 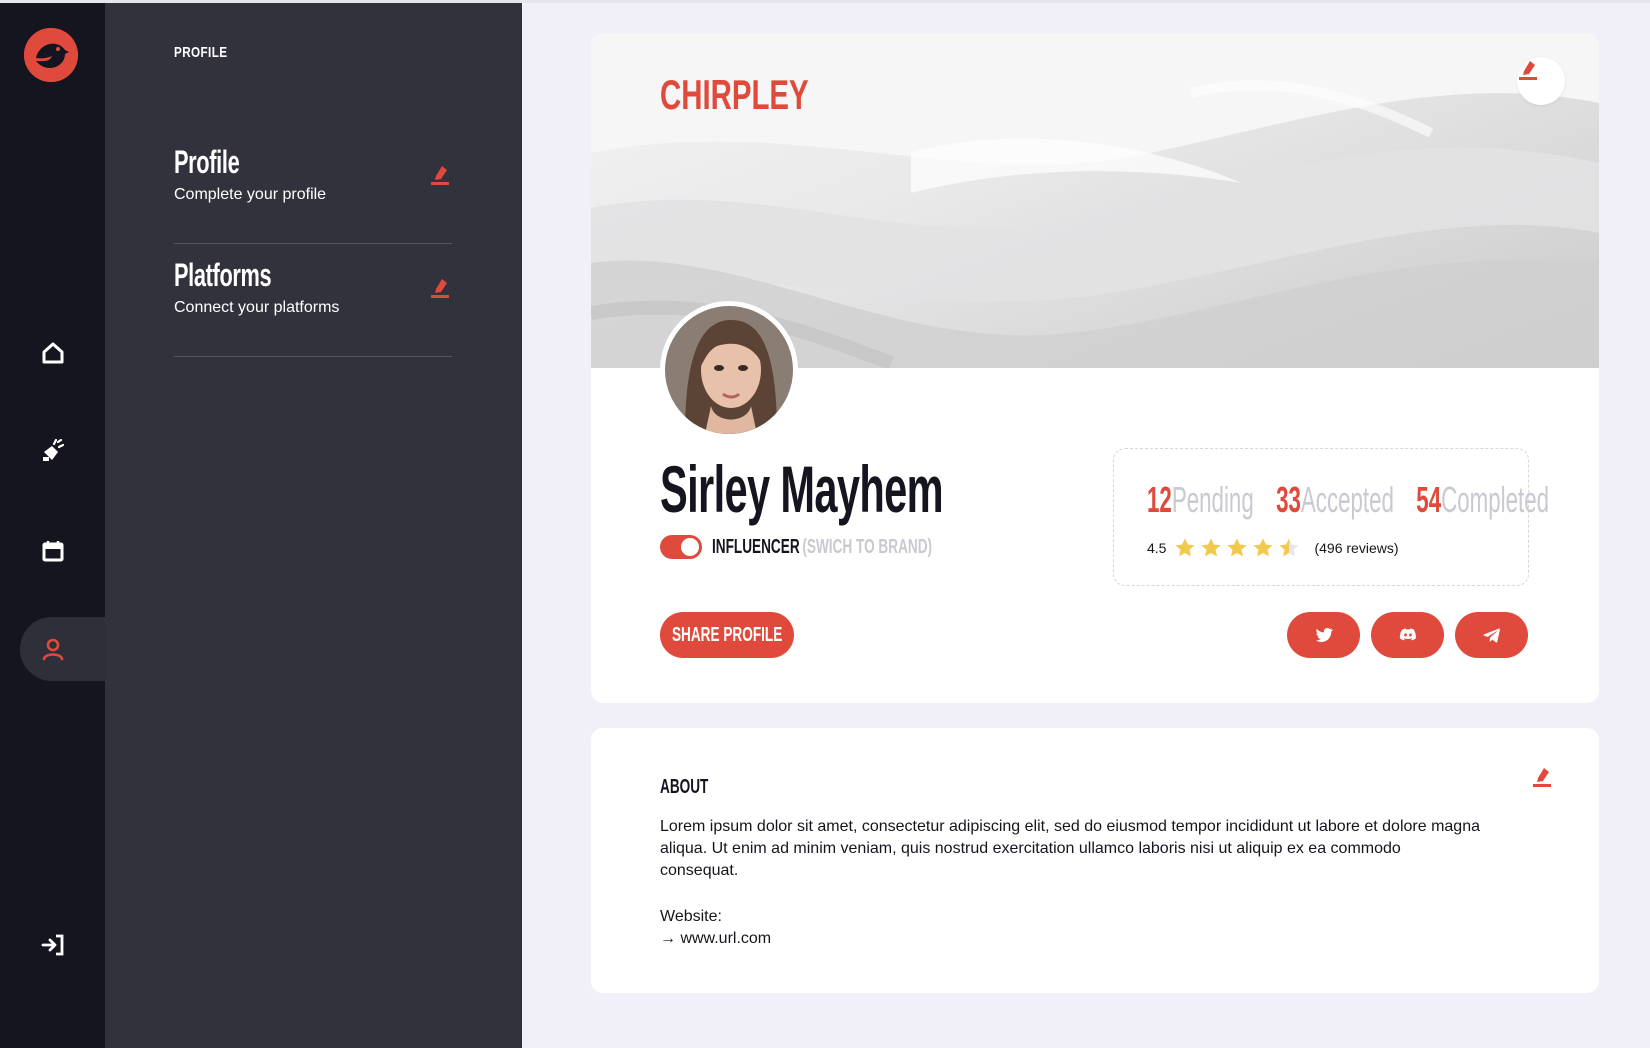 I want to click on panel-title: PROFILE, so click(x=201, y=52).